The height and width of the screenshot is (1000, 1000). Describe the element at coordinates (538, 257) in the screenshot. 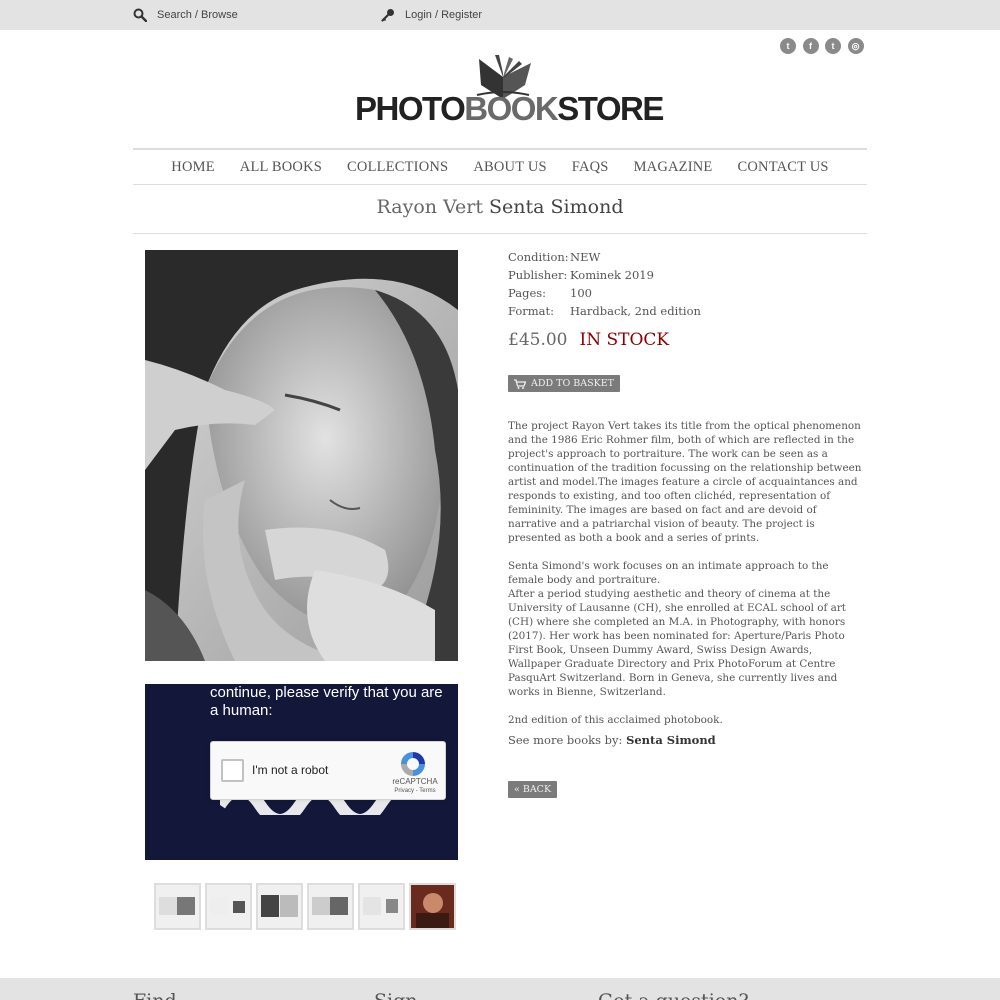

I see `detail-key: Condition:` at that location.